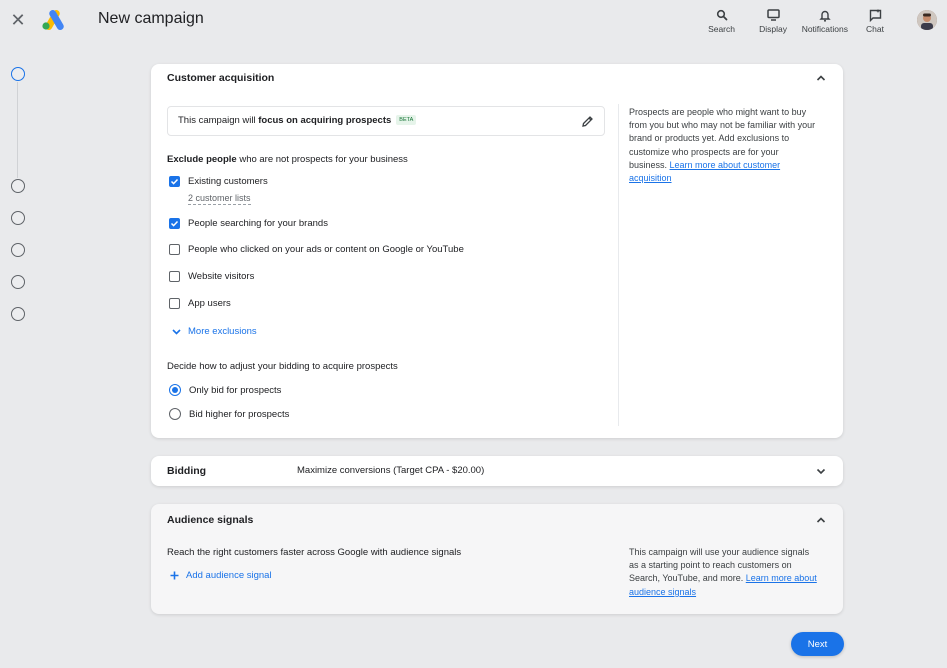 The image size is (947, 668). What do you see at coordinates (219, 199) in the screenshot?
I see `customer-lists-link: 2 customer lists` at bounding box center [219, 199].